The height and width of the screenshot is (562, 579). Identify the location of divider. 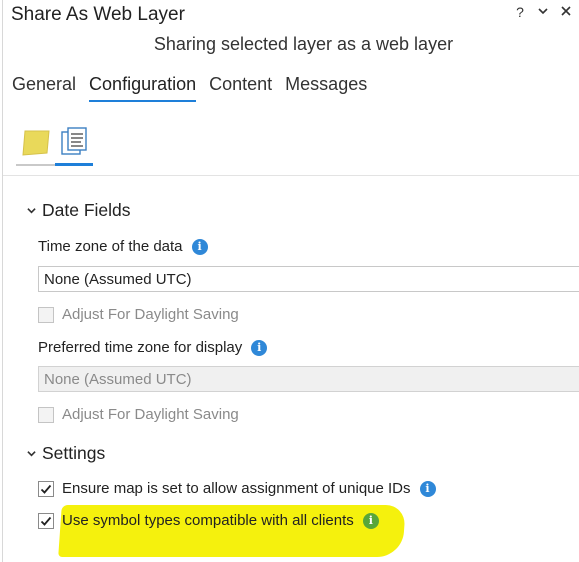
(291, 175).